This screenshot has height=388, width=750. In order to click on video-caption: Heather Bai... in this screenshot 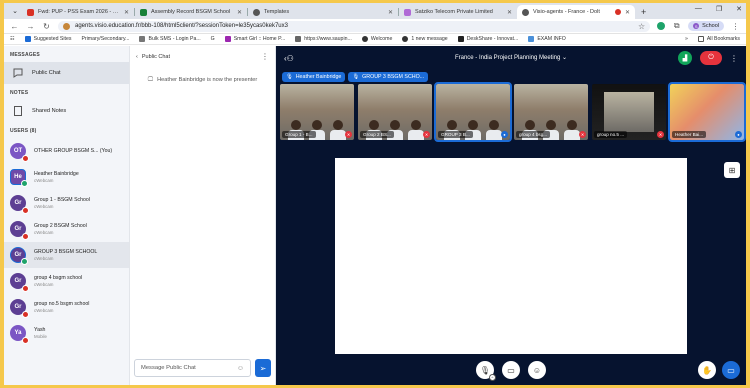, I will do `click(689, 134)`.